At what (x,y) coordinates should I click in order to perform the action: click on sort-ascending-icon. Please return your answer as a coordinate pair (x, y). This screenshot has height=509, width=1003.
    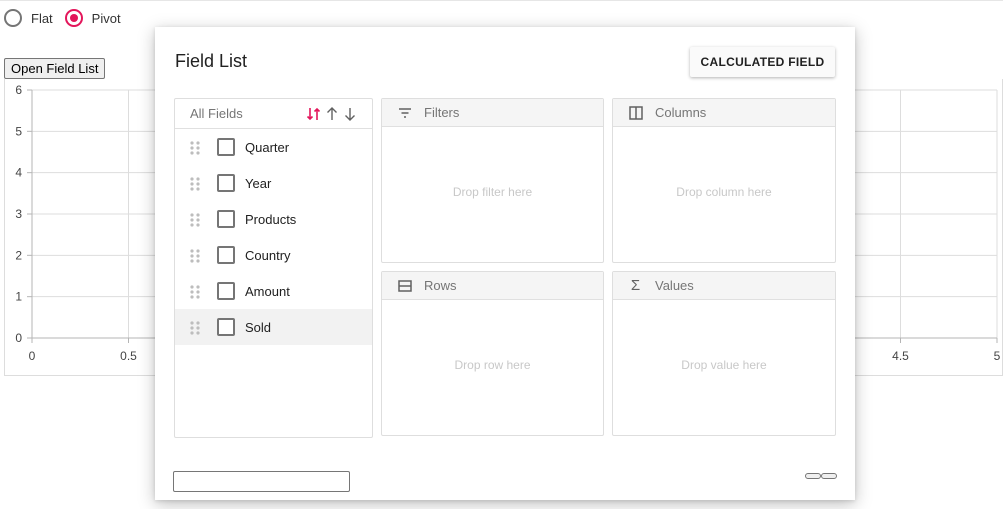
    Looking at the image, I should click on (332, 114).